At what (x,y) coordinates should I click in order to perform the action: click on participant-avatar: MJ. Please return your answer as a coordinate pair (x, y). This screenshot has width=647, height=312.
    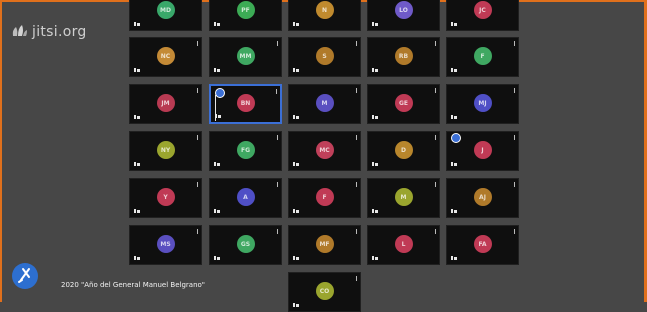
    Looking at the image, I should click on (482, 103).